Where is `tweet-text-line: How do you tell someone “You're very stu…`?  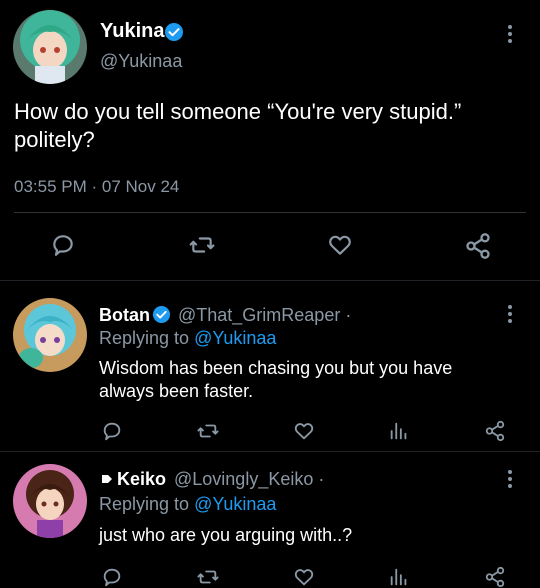 tweet-text-line: How do you tell someone “You're very stu… is located at coordinates (238, 111).